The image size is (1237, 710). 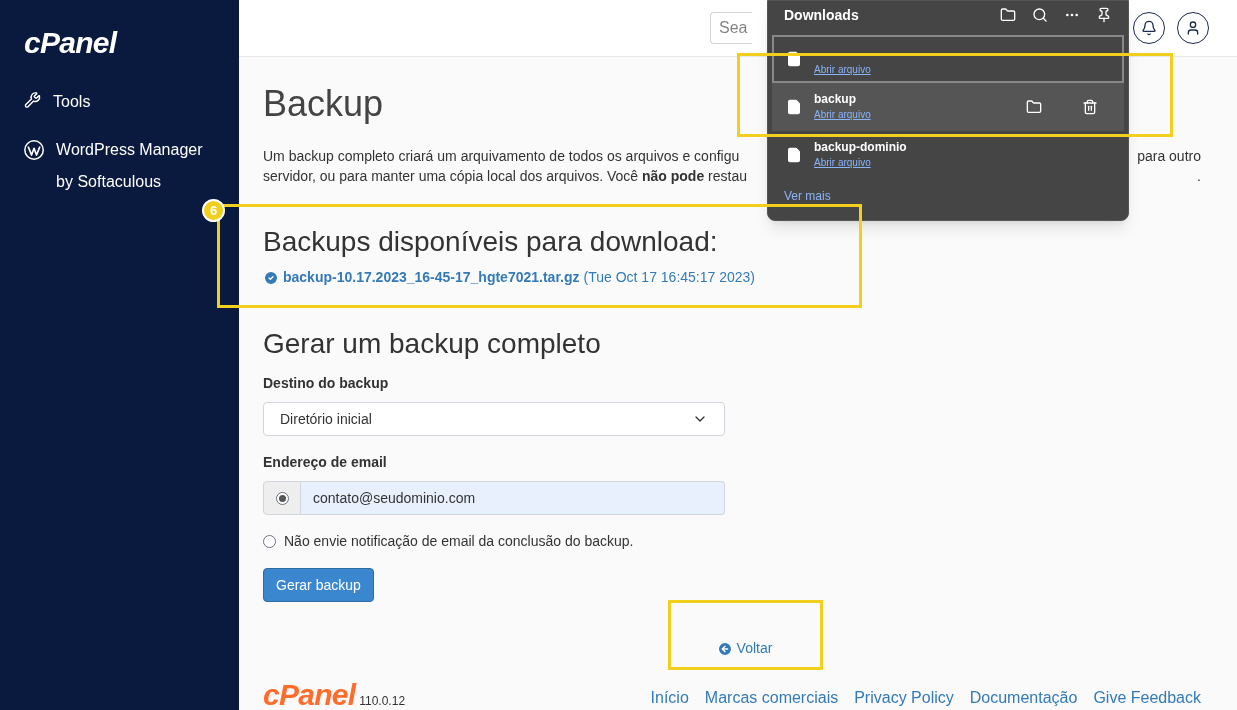 I want to click on wordpress-logo-icon, so click(x=34, y=150).